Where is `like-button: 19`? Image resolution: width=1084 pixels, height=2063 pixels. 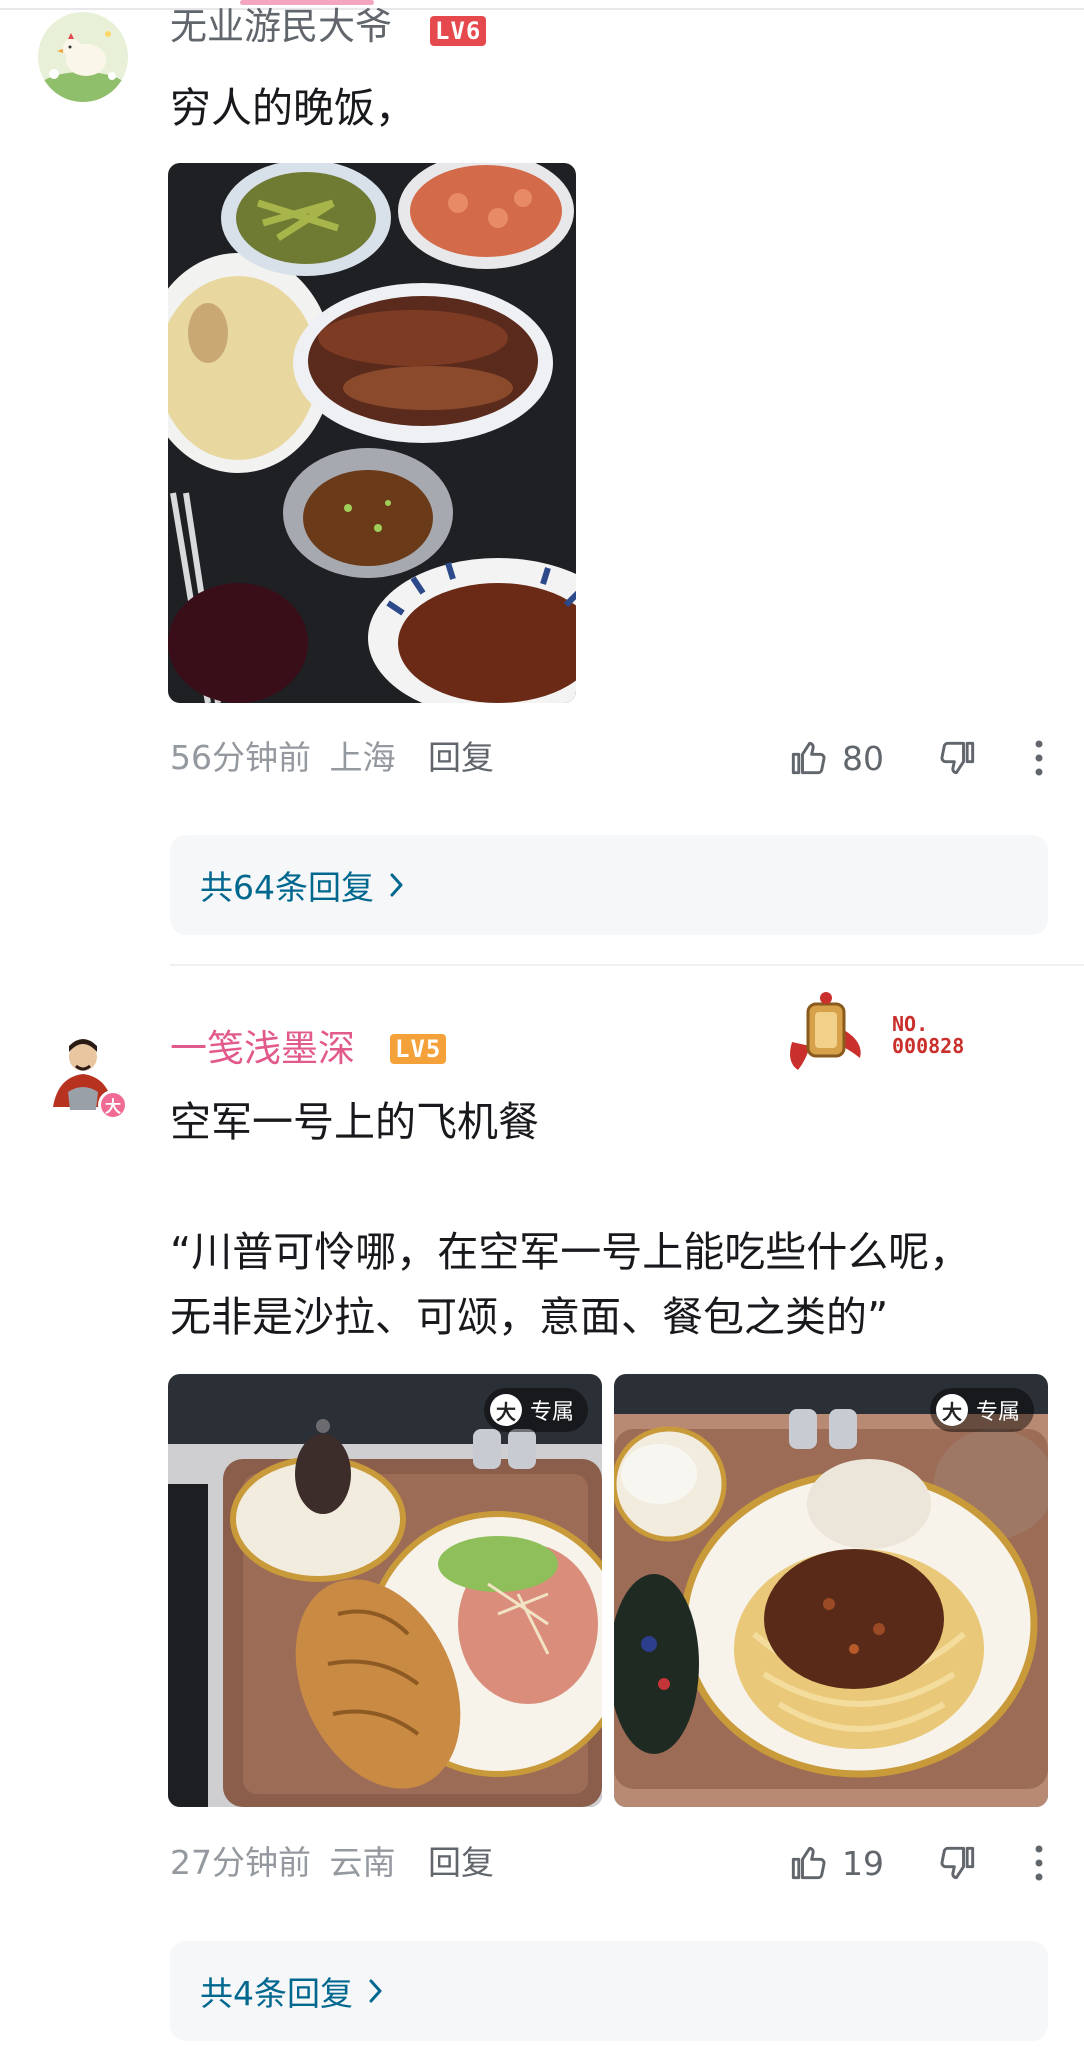 like-button: 19 is located at coordinates (835, 1863).